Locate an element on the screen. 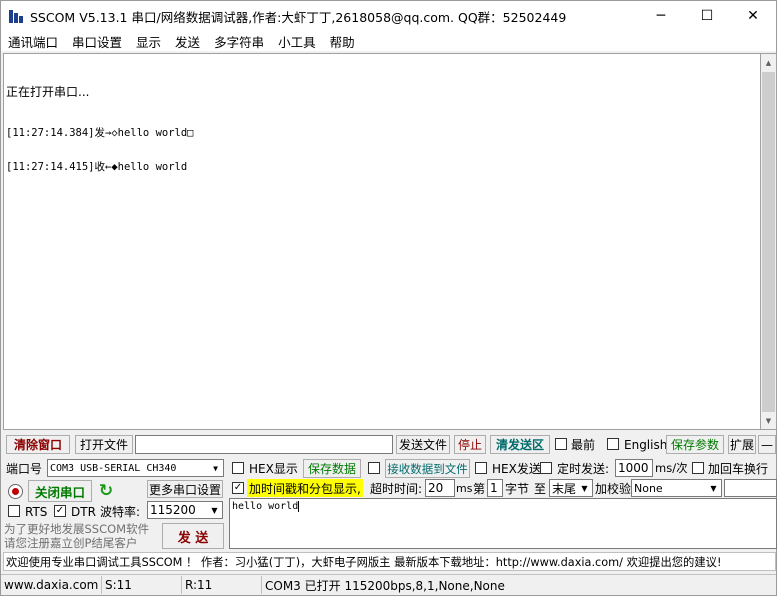  to-label: 至 is located at coordinates (540, 488).